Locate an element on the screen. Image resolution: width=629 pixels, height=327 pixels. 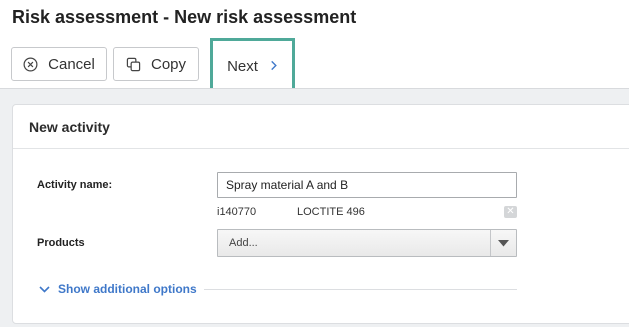
copy-label: Copy is located at coordinates (168, 64).